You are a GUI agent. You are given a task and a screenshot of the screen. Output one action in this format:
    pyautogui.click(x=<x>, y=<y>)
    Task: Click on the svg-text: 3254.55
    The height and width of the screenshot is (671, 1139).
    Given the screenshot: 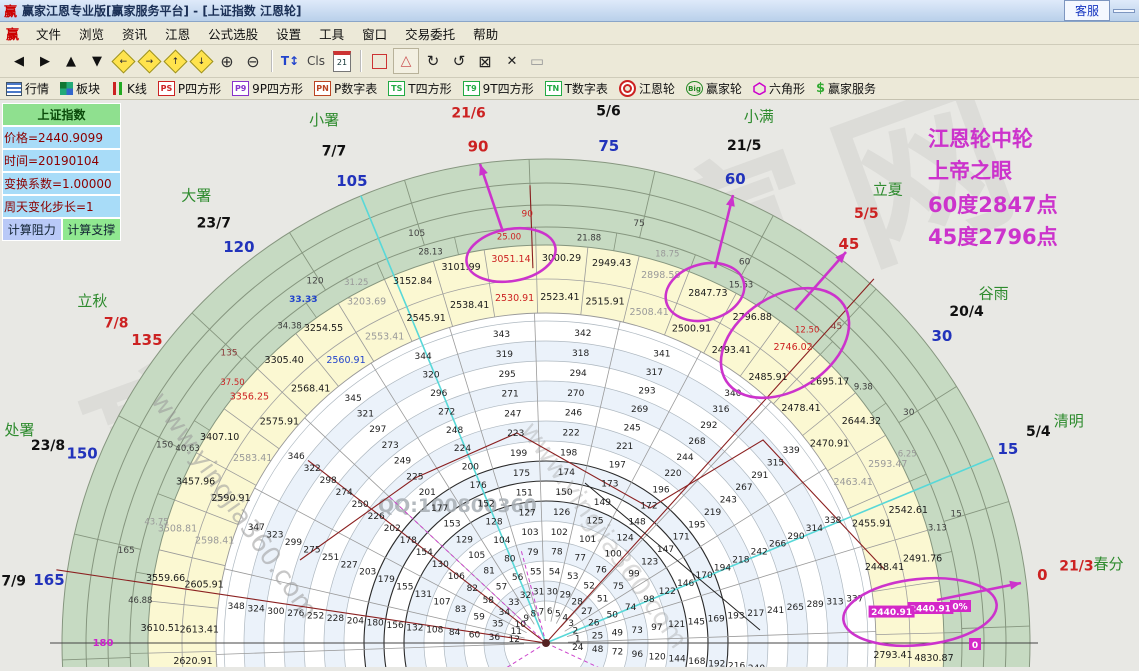 What is the action you would take?
    pyautogui.click(x=323, y=328)
    